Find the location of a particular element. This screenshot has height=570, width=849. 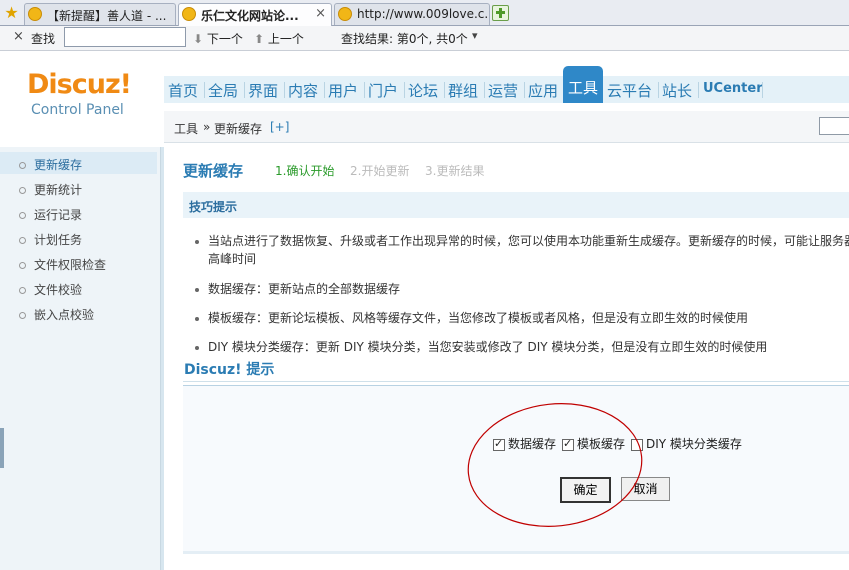

tip-text: 数据缓存：更新站点的全部数据缓存 is located at coordinates (304, 289).